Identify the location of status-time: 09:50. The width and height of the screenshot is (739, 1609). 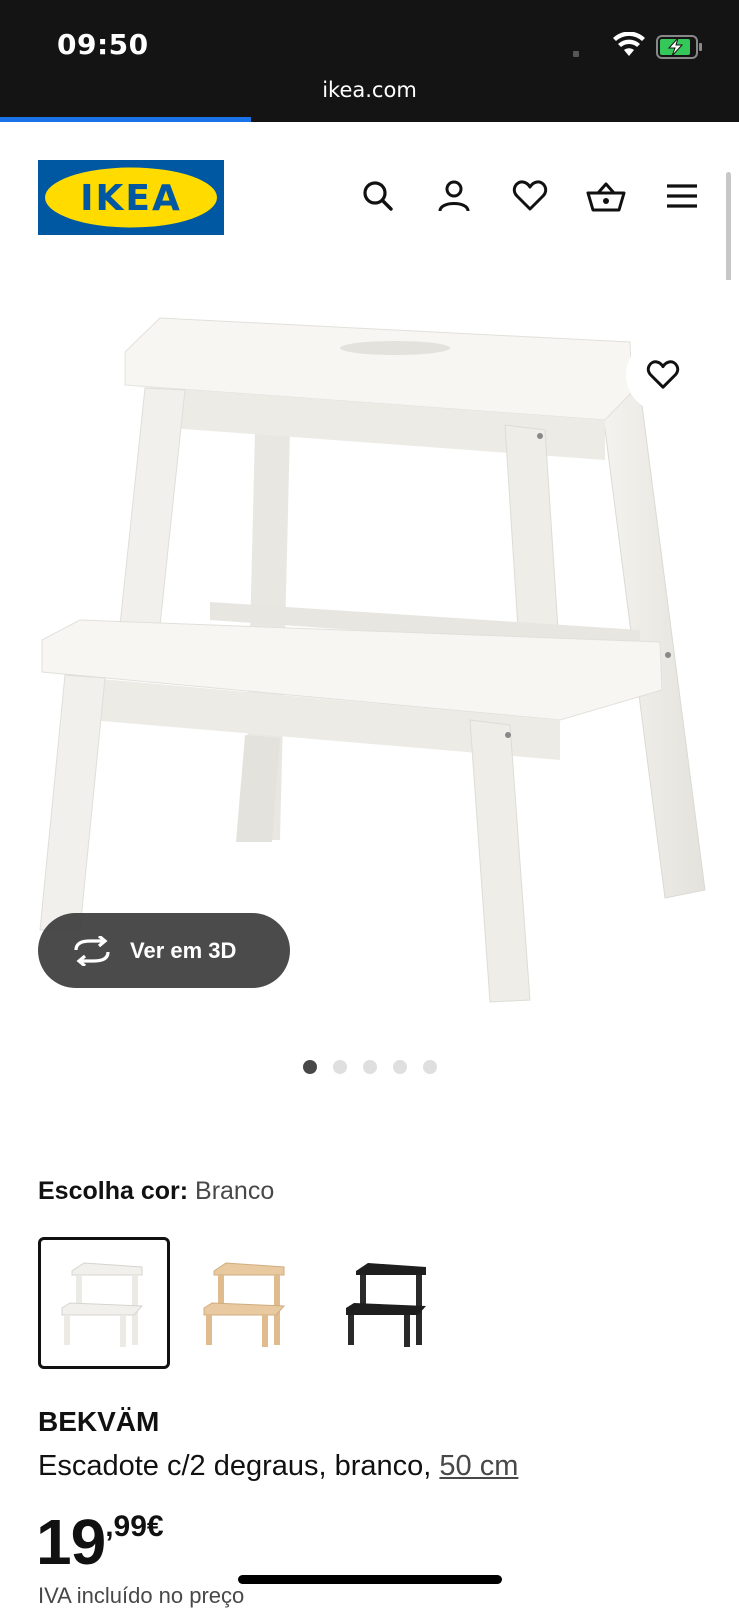
(103, 44).